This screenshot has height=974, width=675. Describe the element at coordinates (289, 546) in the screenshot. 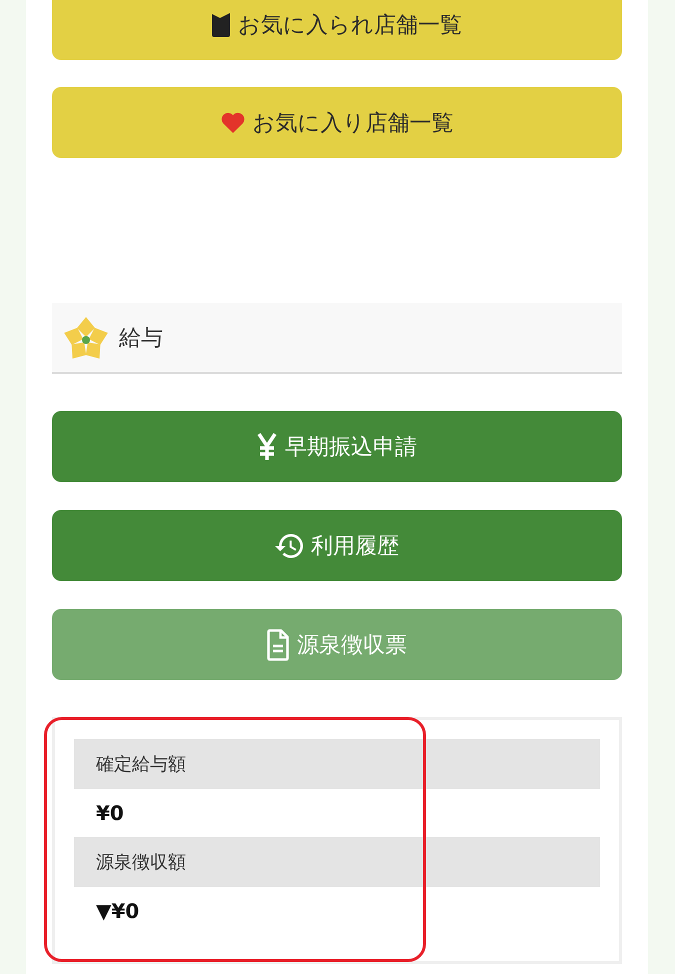

I see `history-icon` at that location.